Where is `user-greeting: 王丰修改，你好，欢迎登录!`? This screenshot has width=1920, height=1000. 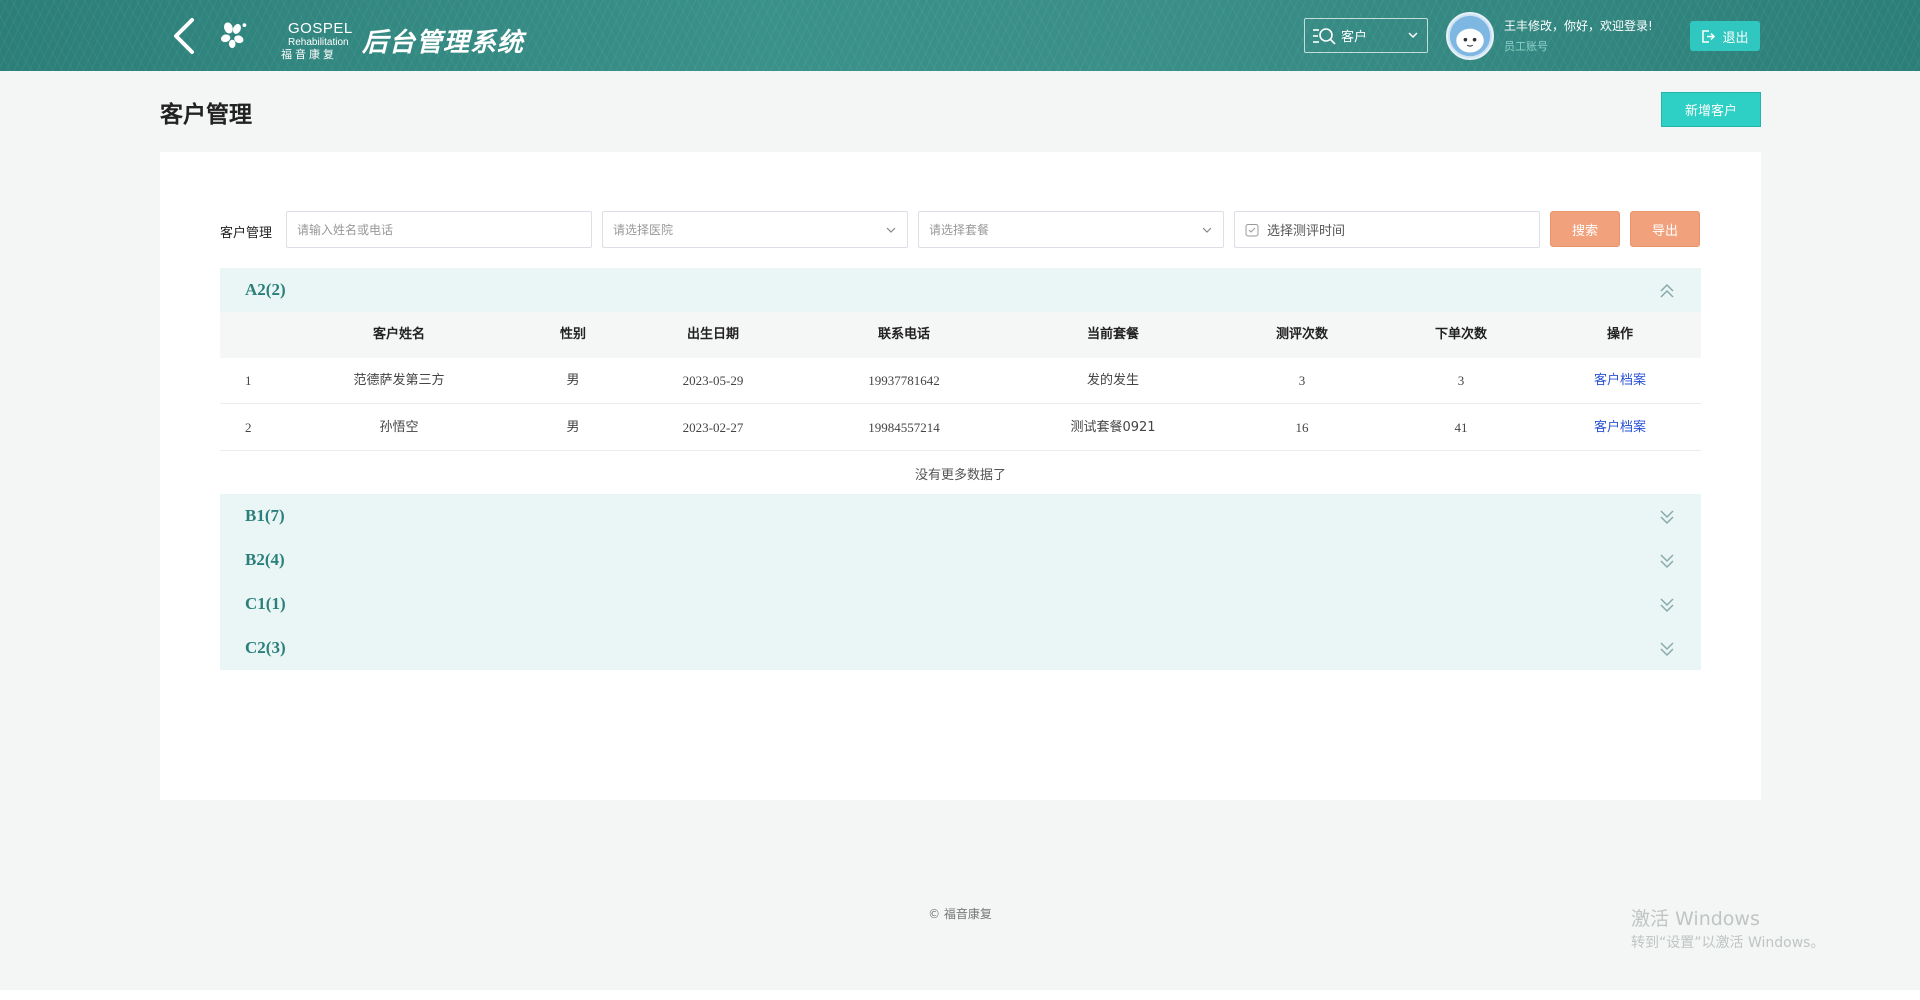 user-greeting: 王丰修改，你好，欢迎登录! is located at coordinates (1578, 26).